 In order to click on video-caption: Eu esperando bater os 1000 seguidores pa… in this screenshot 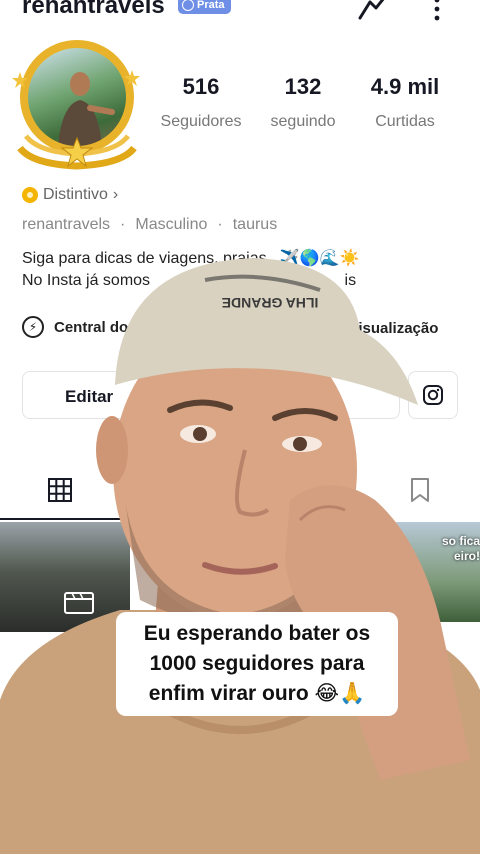, I will do `click(257, 664)`.